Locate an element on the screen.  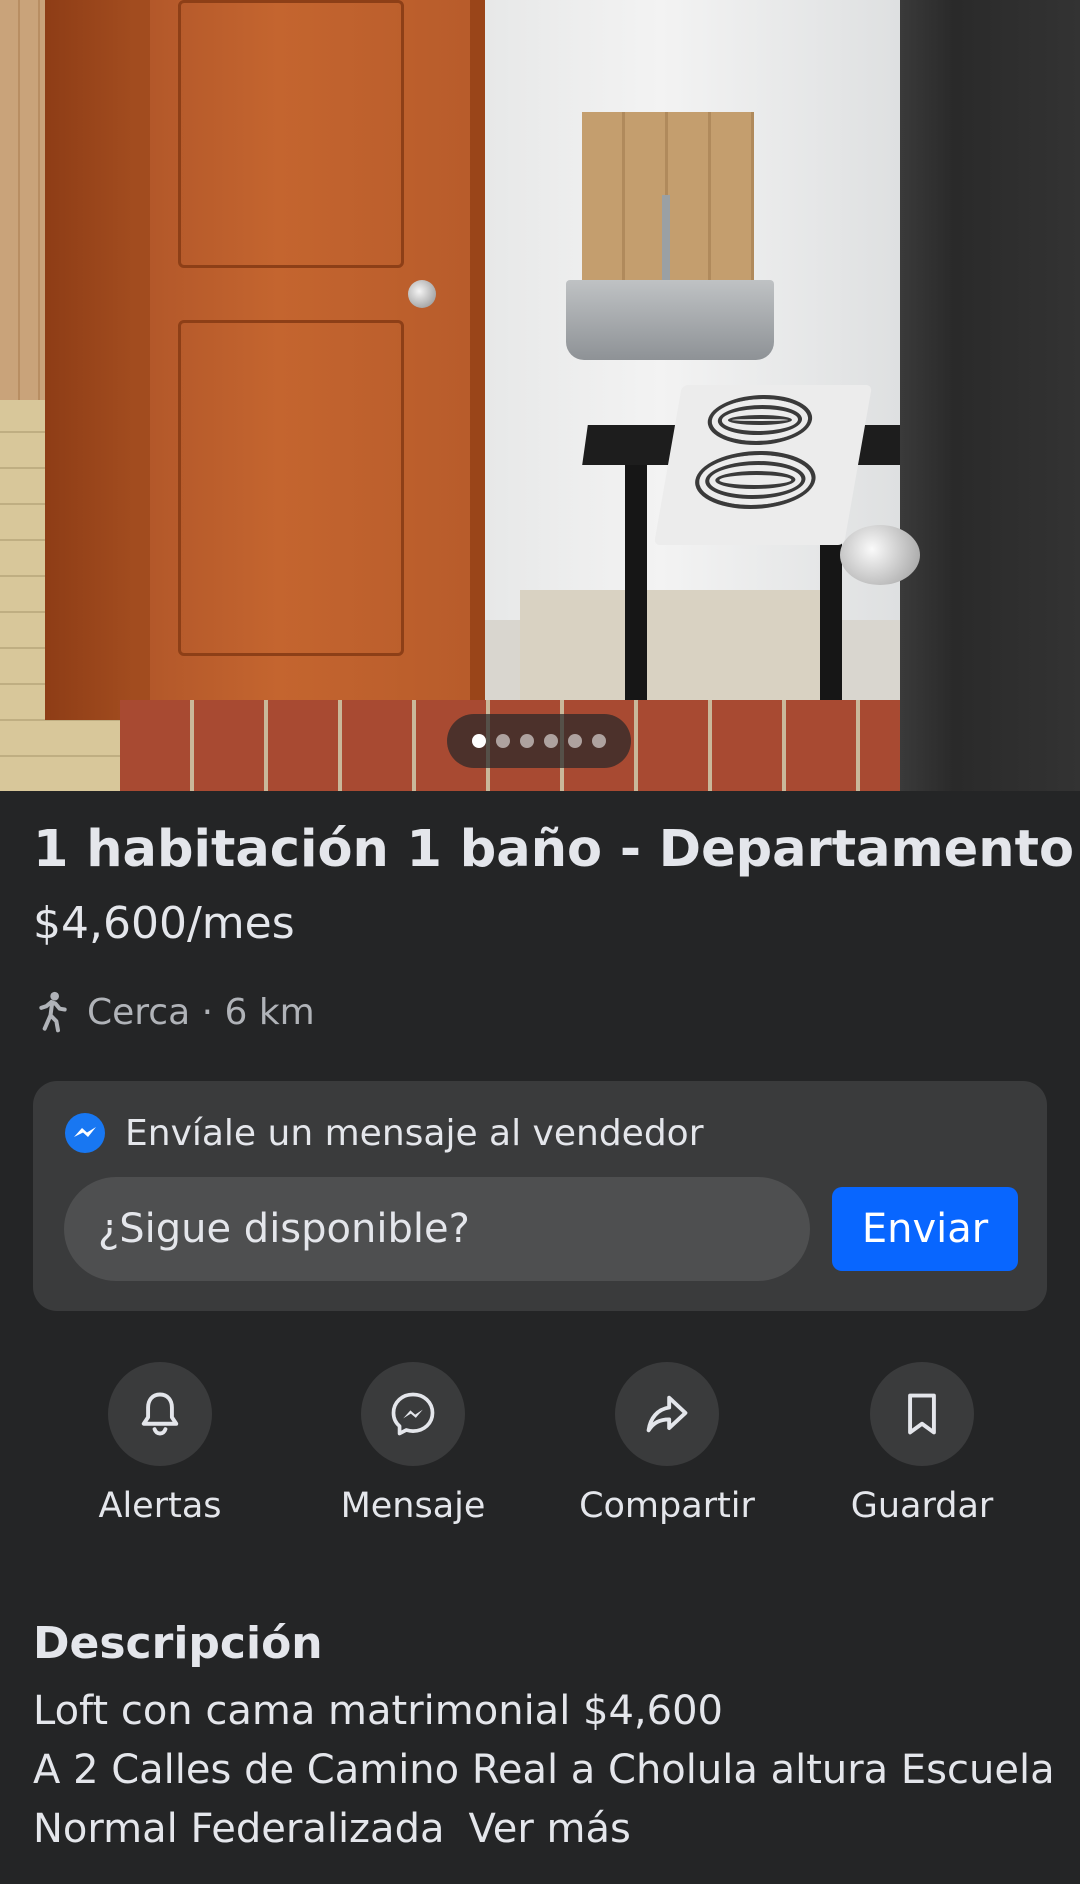
gallery-pagination is located at coordinates (539, 741).